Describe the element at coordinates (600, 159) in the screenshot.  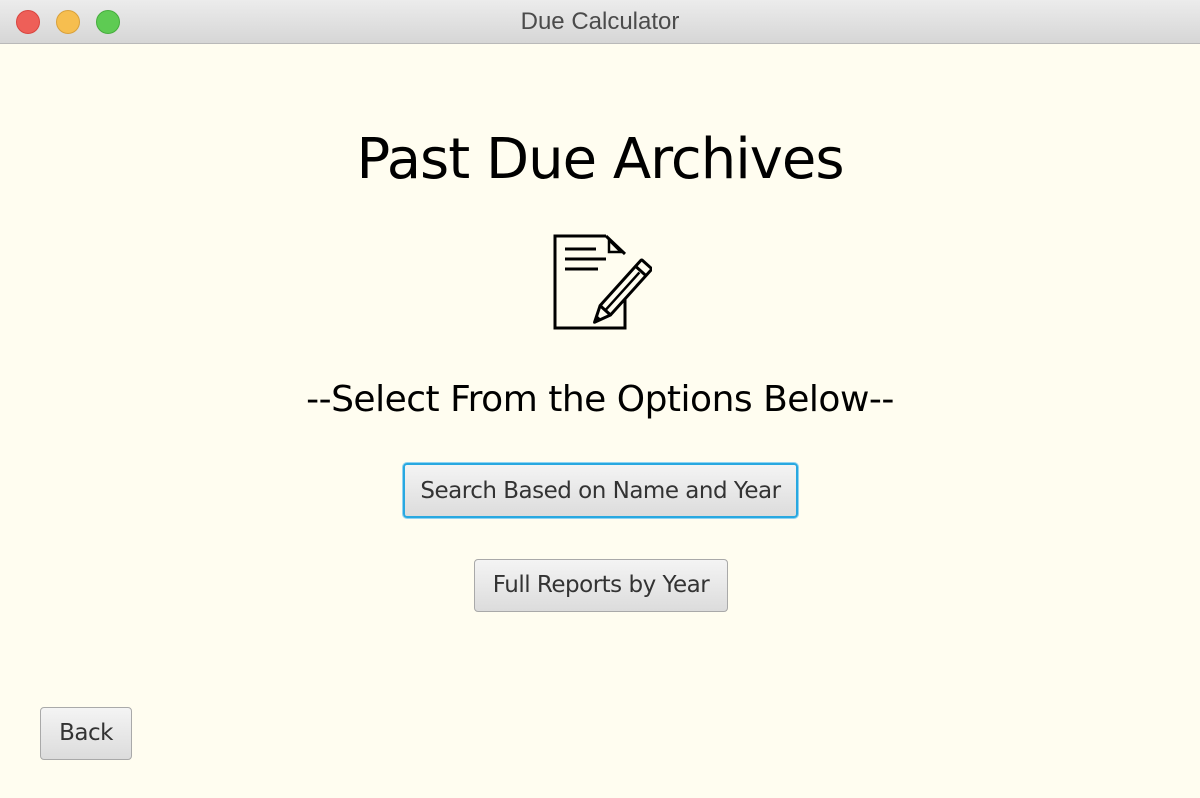
I see `page-title: Past Due Archives` at that location.